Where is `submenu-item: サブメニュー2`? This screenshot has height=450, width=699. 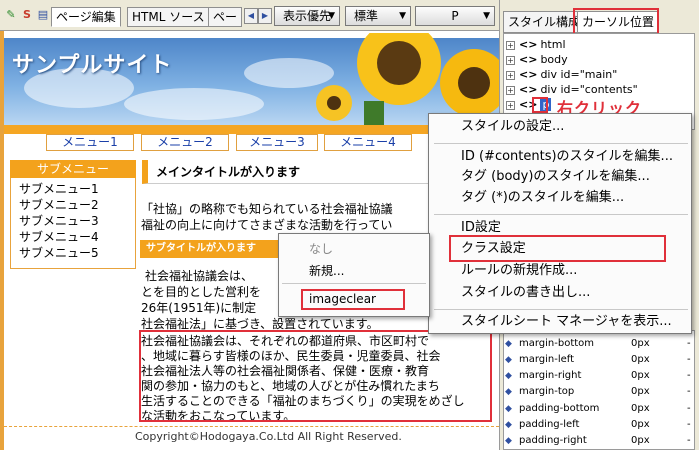 submenu-item: サブメニュー2 is located at coordinates (59, 205).